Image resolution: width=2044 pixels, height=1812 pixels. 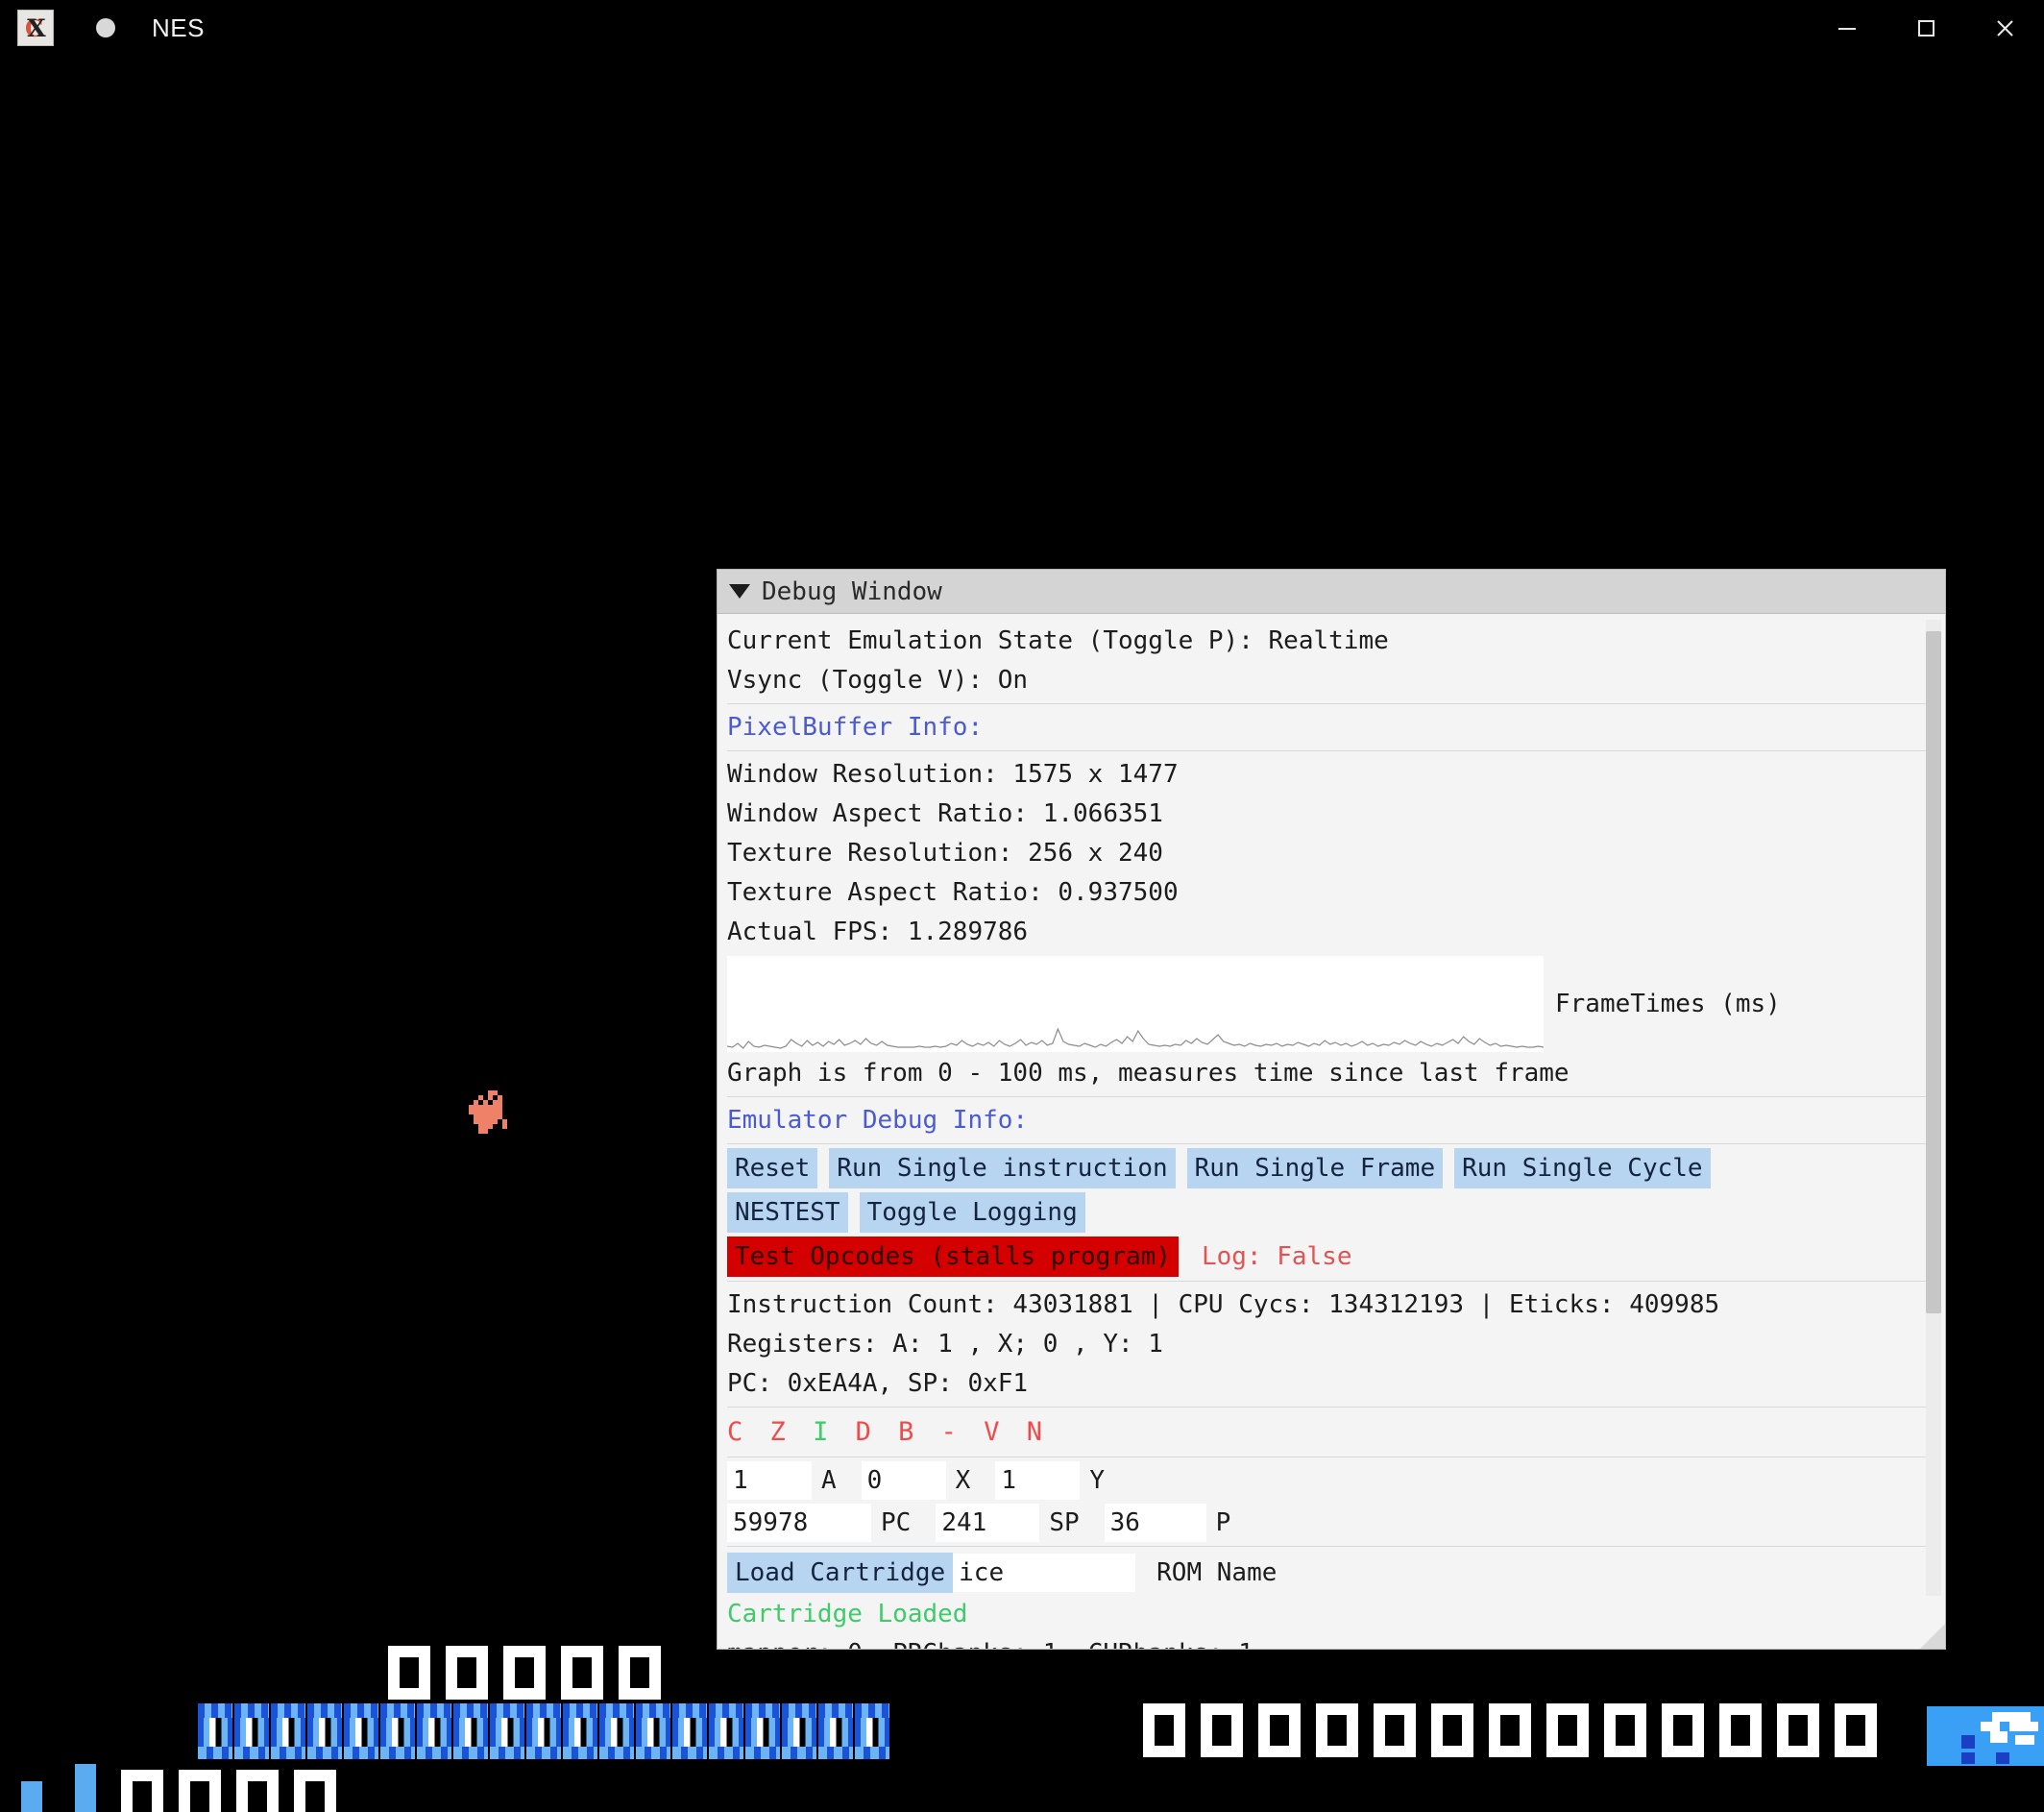 What do you see at coordinates (1517, 1730) in the screenshot?
I see `nes-tile-row-zeros-right` at bounding box center [1517, 1730].